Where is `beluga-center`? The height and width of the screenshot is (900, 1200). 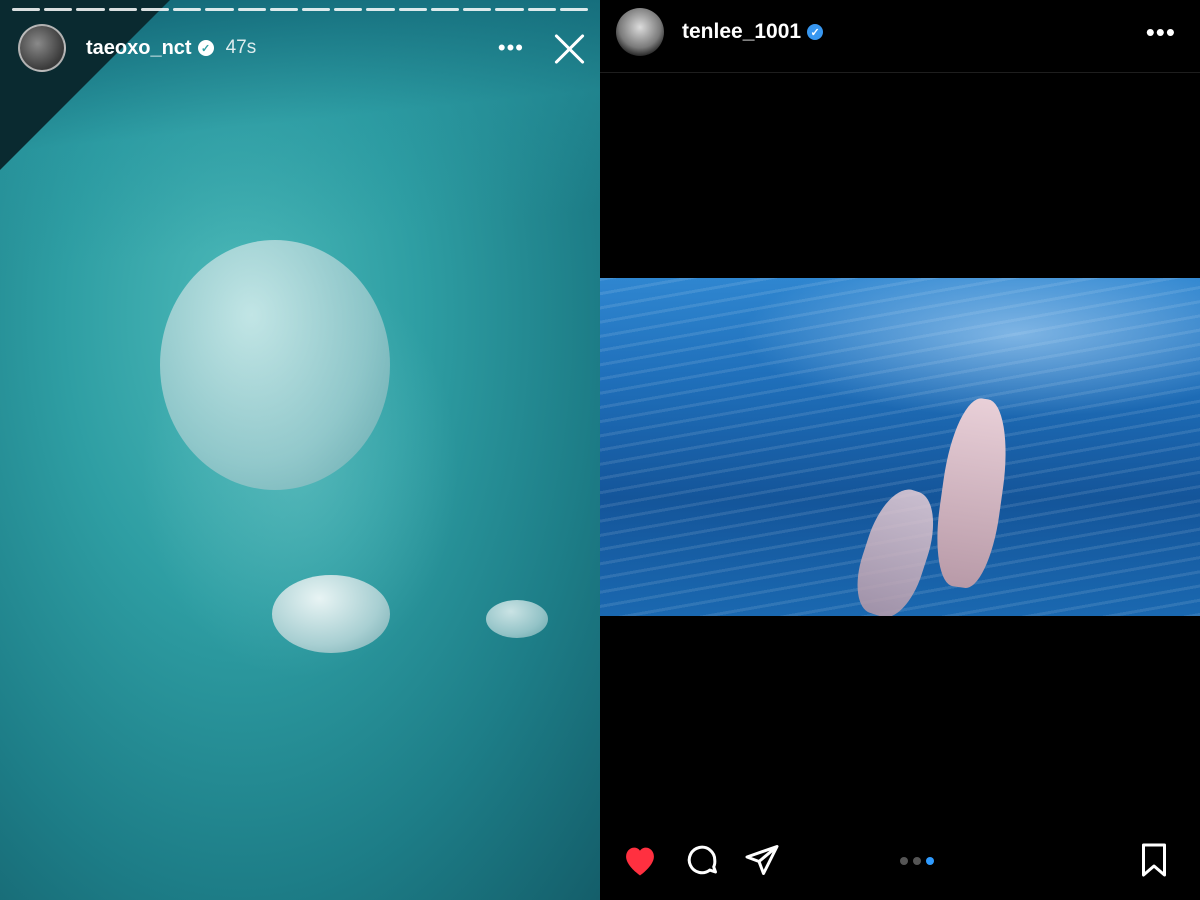
beluga-center is located at coordinates (331, 614).